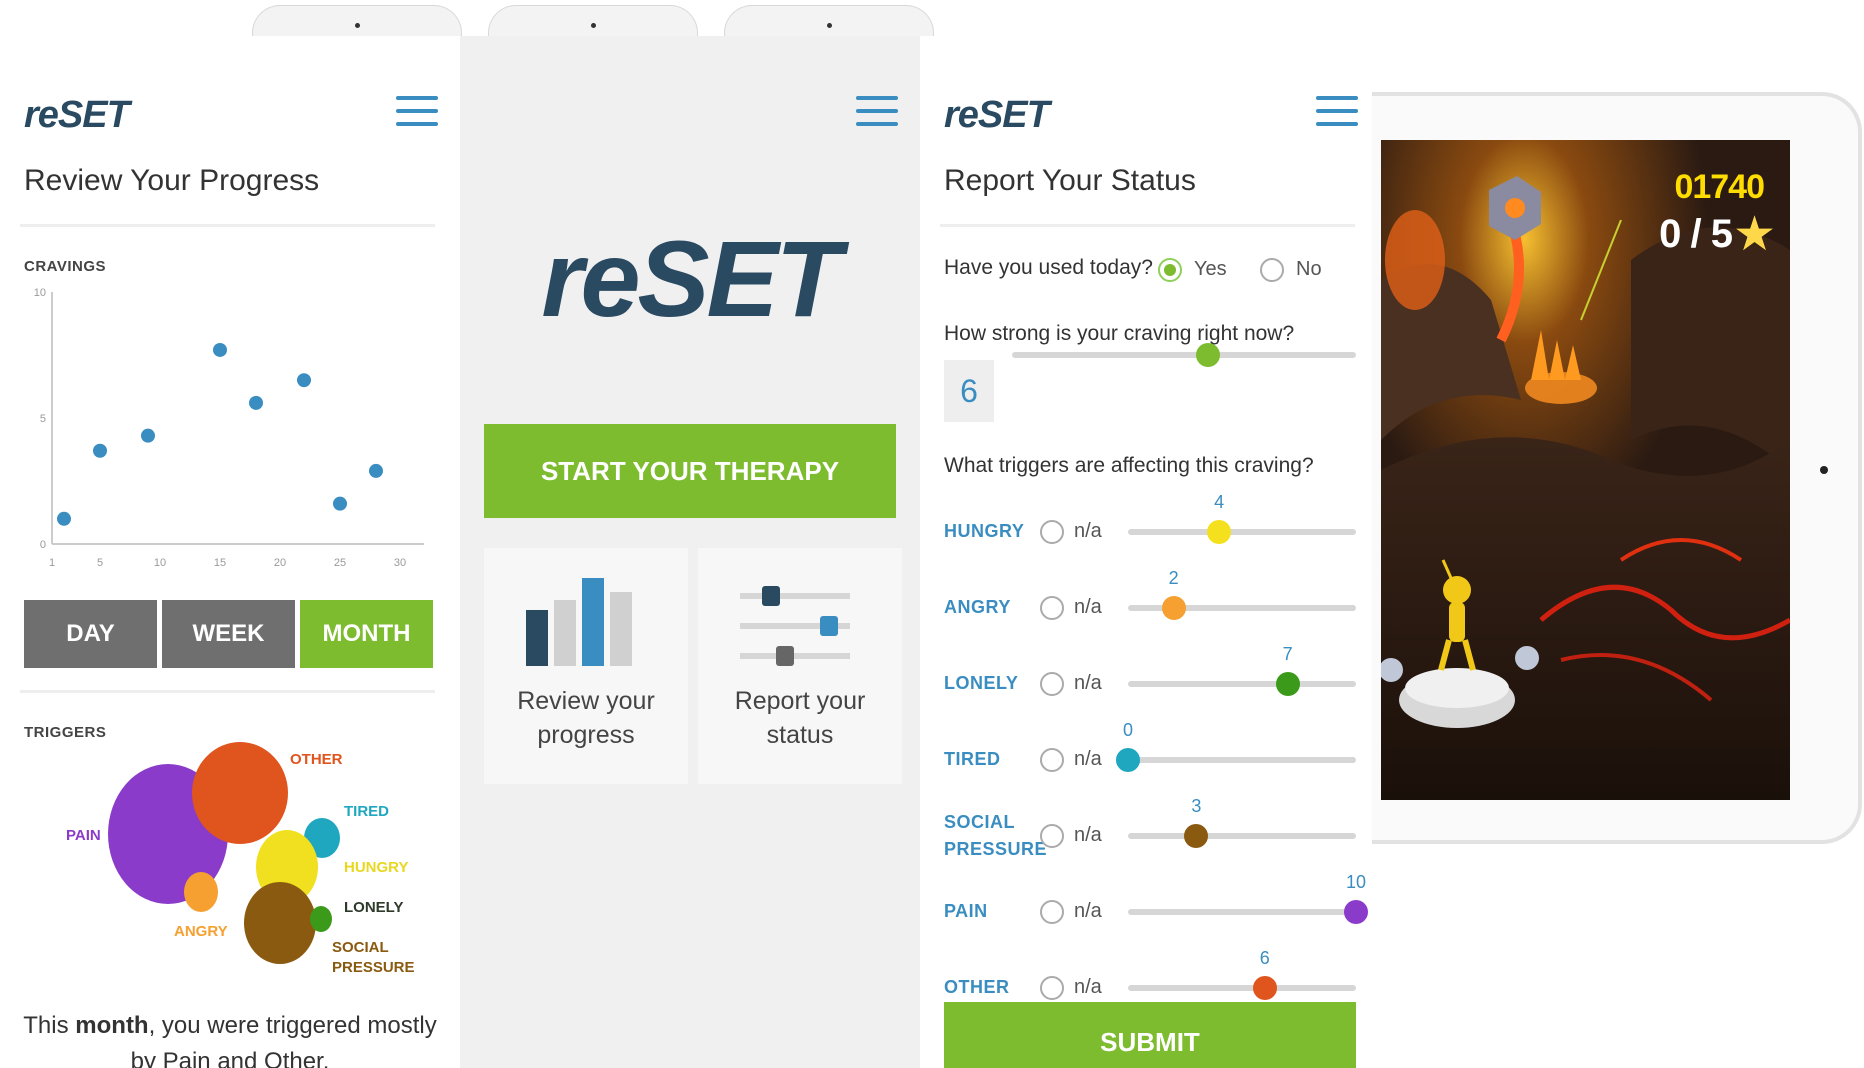 This screenshot has height=1068, width=1864. What do you see at coordinates (1210, 269) in the screenshot?
I see `yes-label: Yes` at bounding box center [1210, 269].